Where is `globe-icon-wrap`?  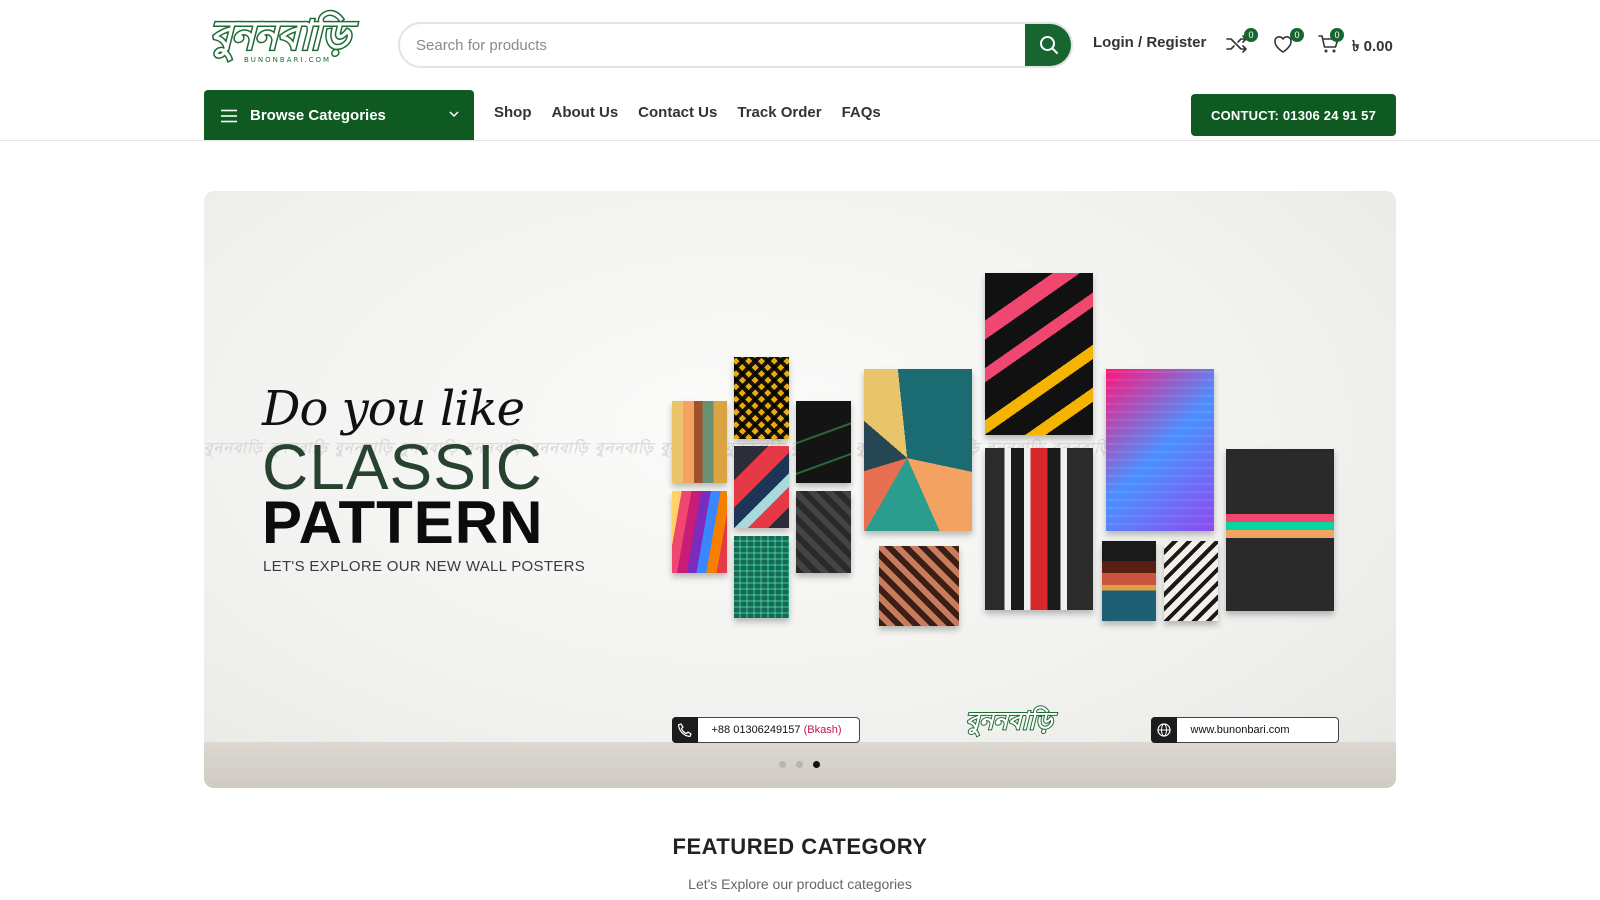 globe-icon-wrap is located at coordinates (1163, 730).